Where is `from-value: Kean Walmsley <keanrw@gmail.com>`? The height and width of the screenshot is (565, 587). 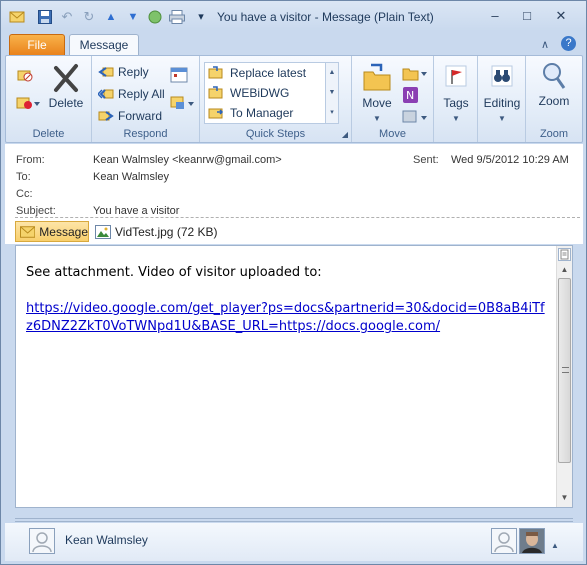
from-value: Kean Walmsley <keanrw@gmail.com> is located at coordinates (187, 160).